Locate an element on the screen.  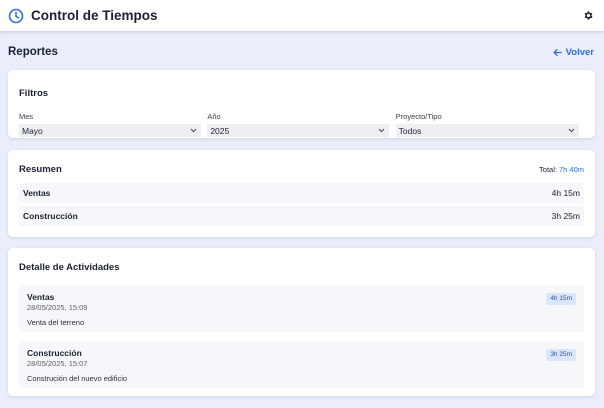
duration-badge: 3h 25m is located at coordinates (561, 355).